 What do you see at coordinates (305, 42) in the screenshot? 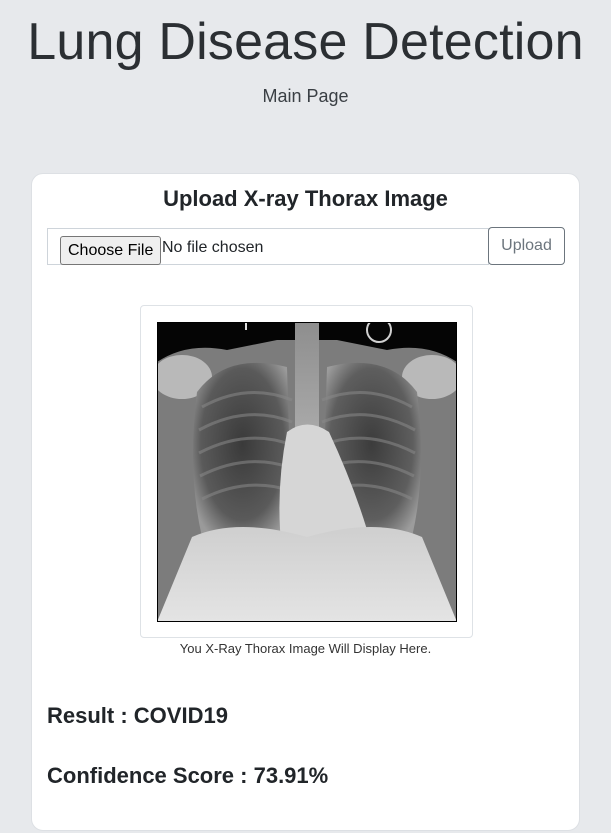
I see `page-title: Lung Disease Detection` at bounding box center [305, 42].